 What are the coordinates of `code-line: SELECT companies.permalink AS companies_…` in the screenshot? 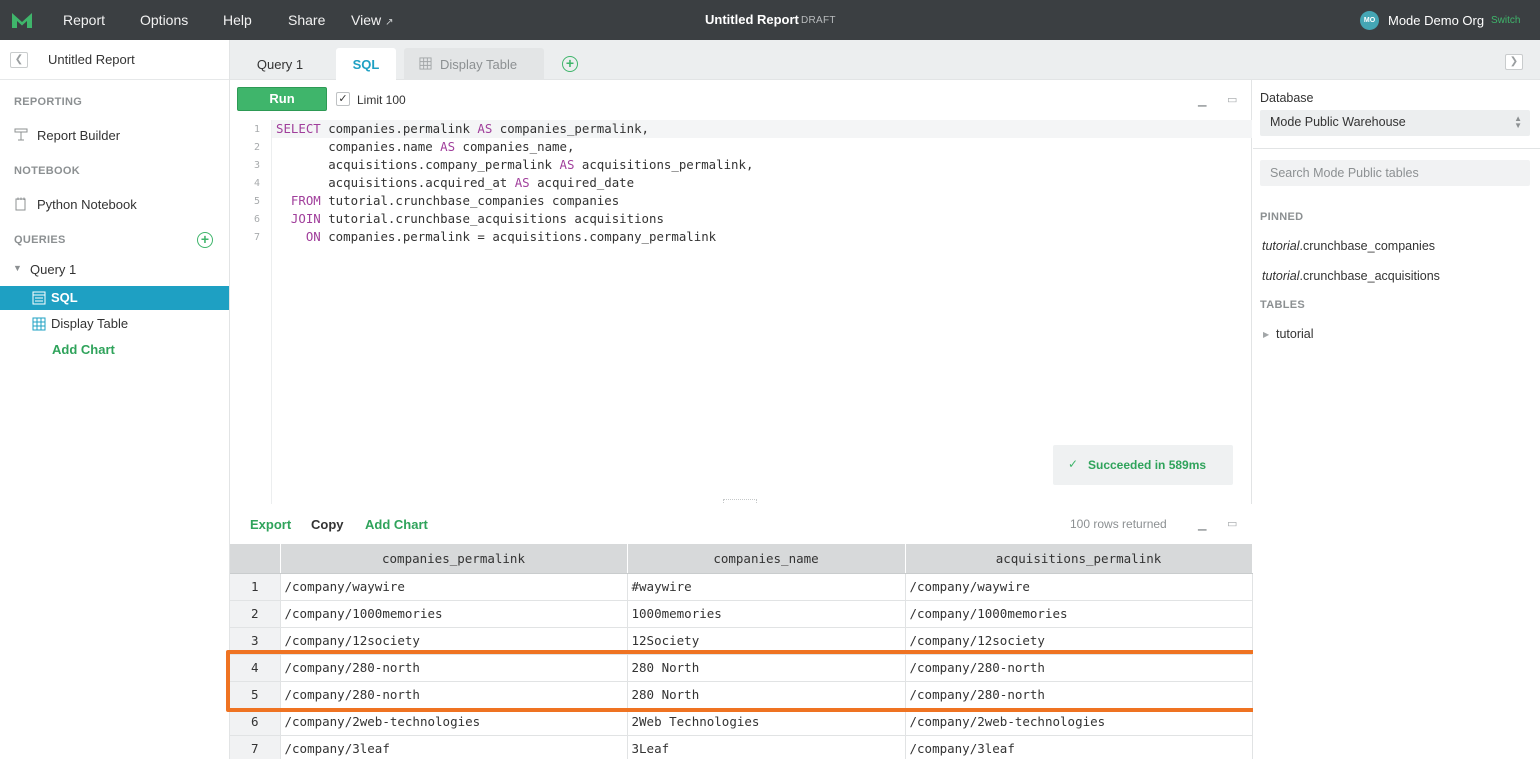 It's located at (462, 128).